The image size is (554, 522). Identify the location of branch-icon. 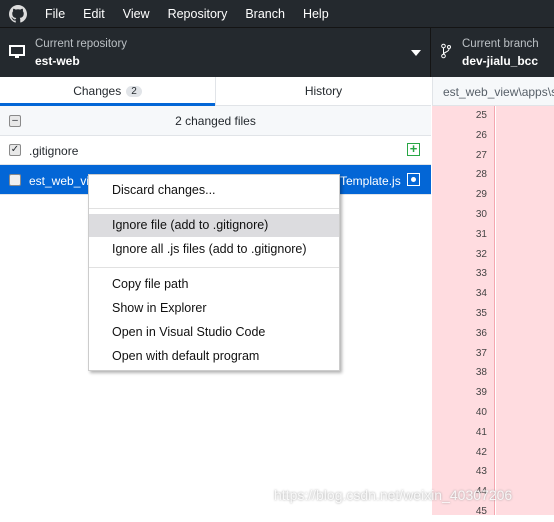
(446, 52).